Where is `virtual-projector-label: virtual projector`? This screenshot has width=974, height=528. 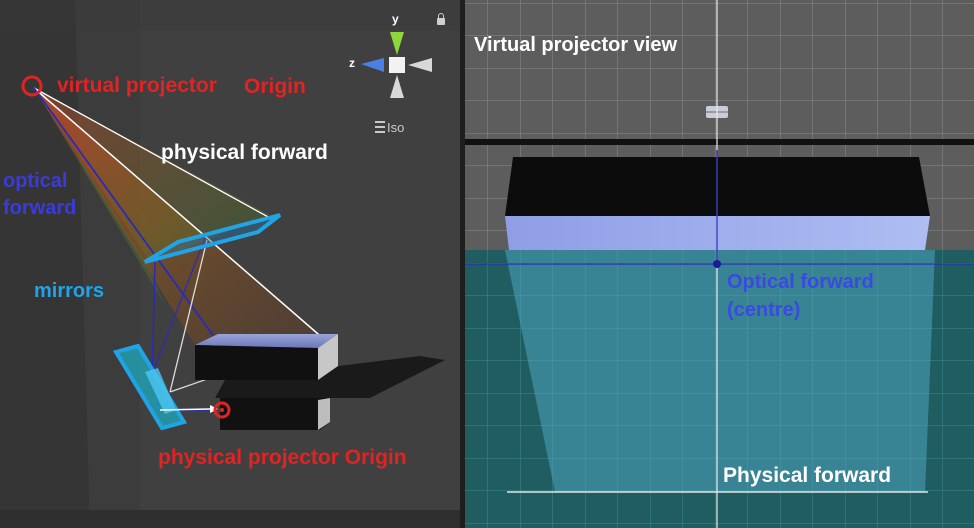 virtual-projector-label: virtual projector is located at coordinates (137, 85).